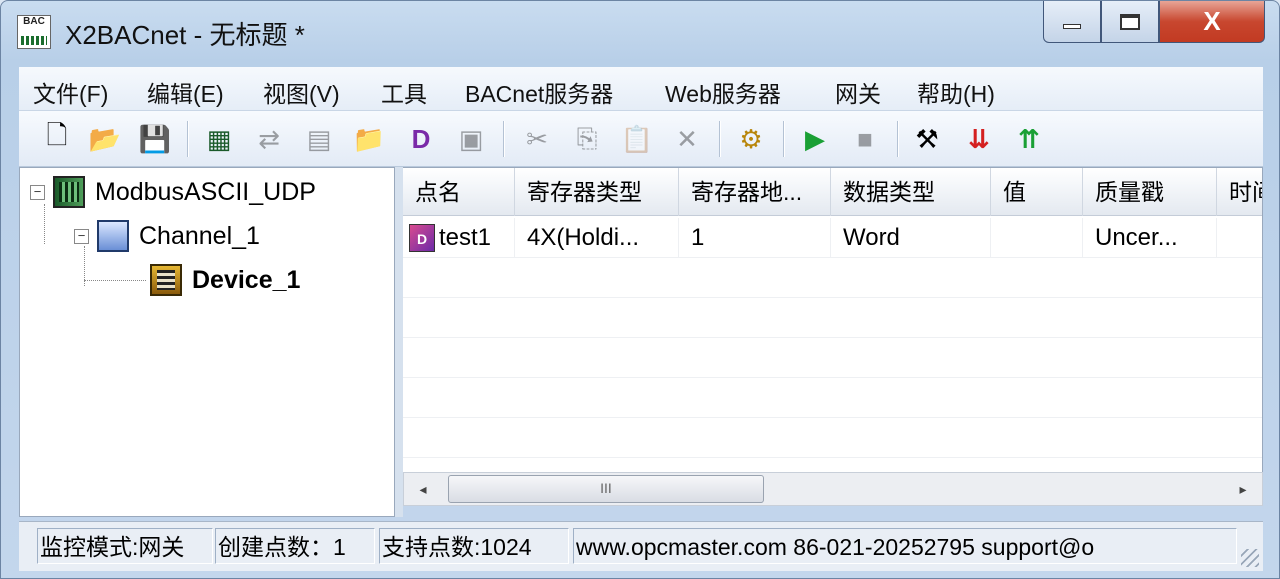 The width and height of the screenshot is (1280, 579). I want to click on new-folder-icon: 📁, so click(369, 138).